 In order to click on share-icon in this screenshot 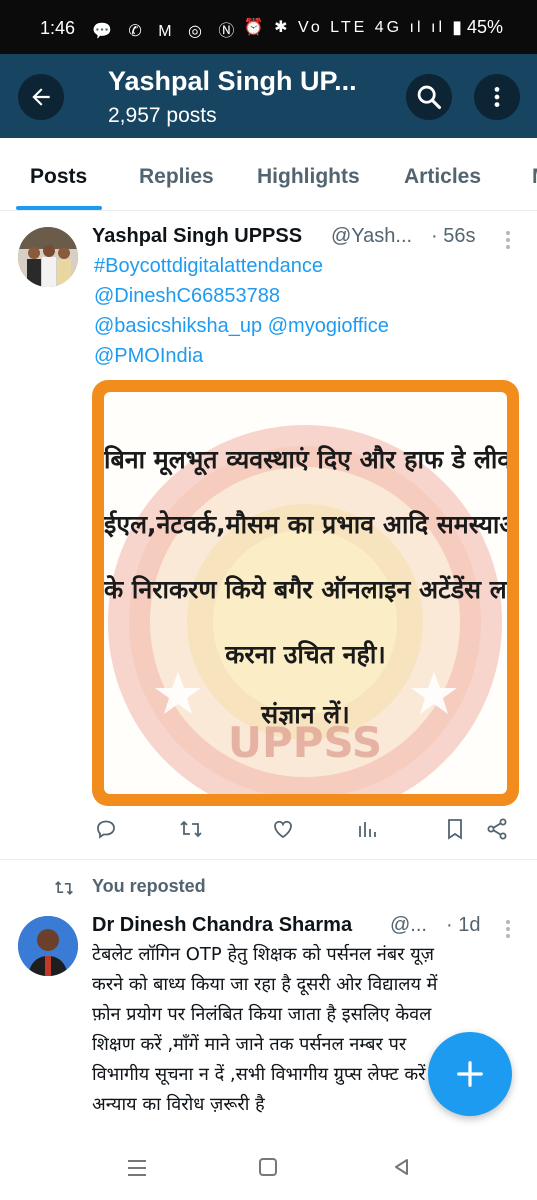, I will do `click(497, 829)`.